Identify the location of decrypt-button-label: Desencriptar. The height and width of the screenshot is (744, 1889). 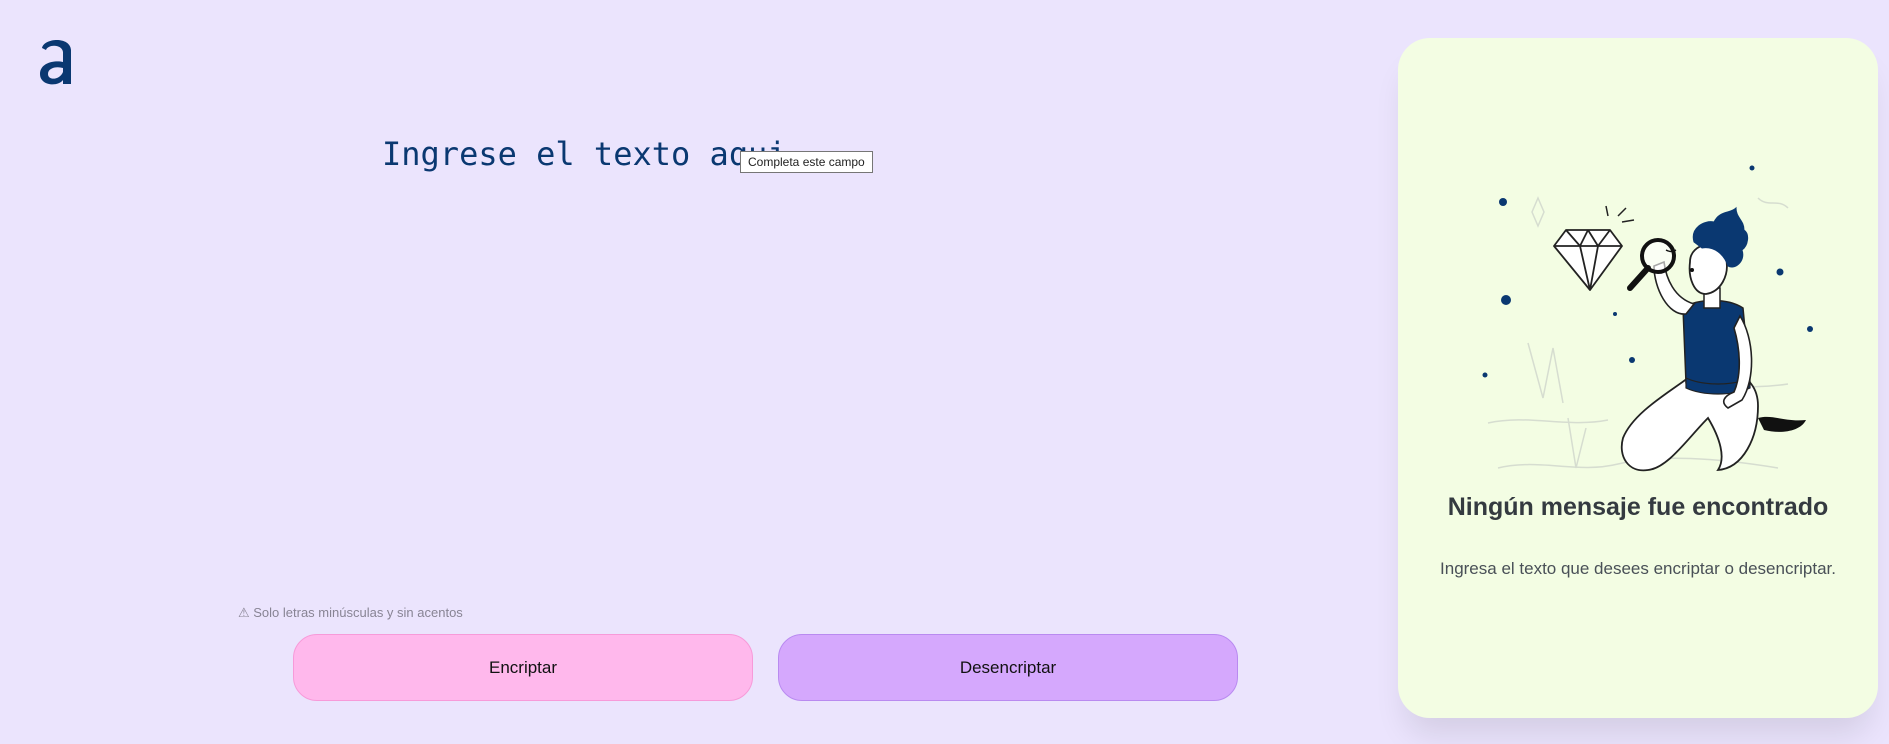
(1008, 667).